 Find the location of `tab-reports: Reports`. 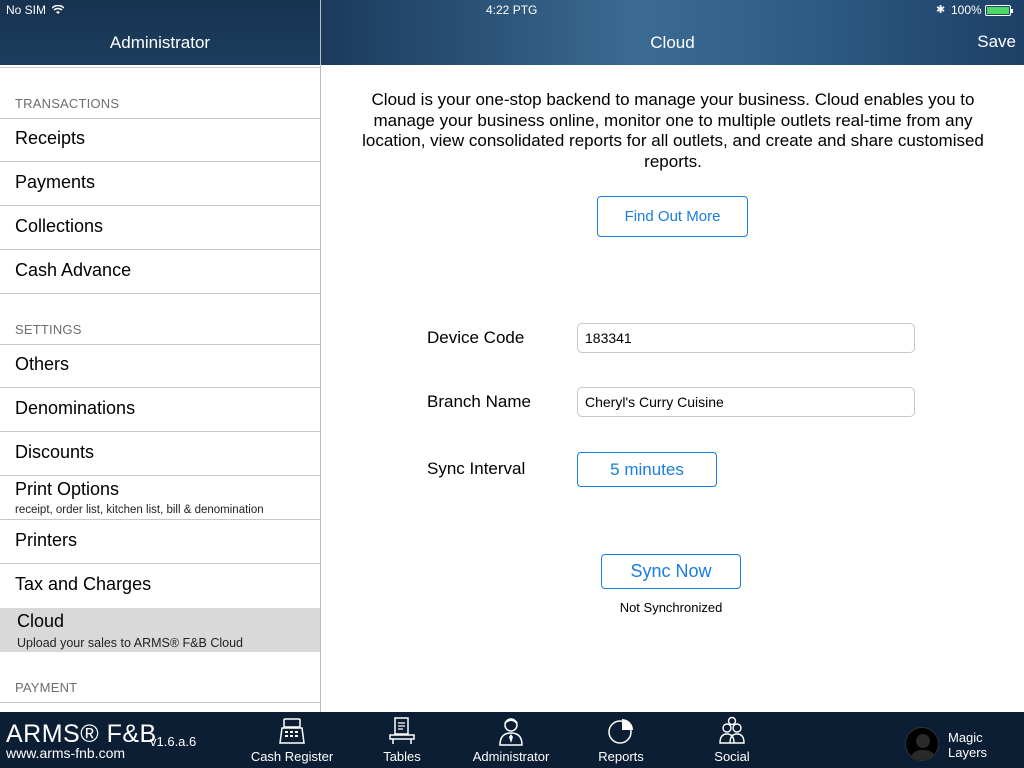

tab-reports: Reports is located at coordinates (621, 740).